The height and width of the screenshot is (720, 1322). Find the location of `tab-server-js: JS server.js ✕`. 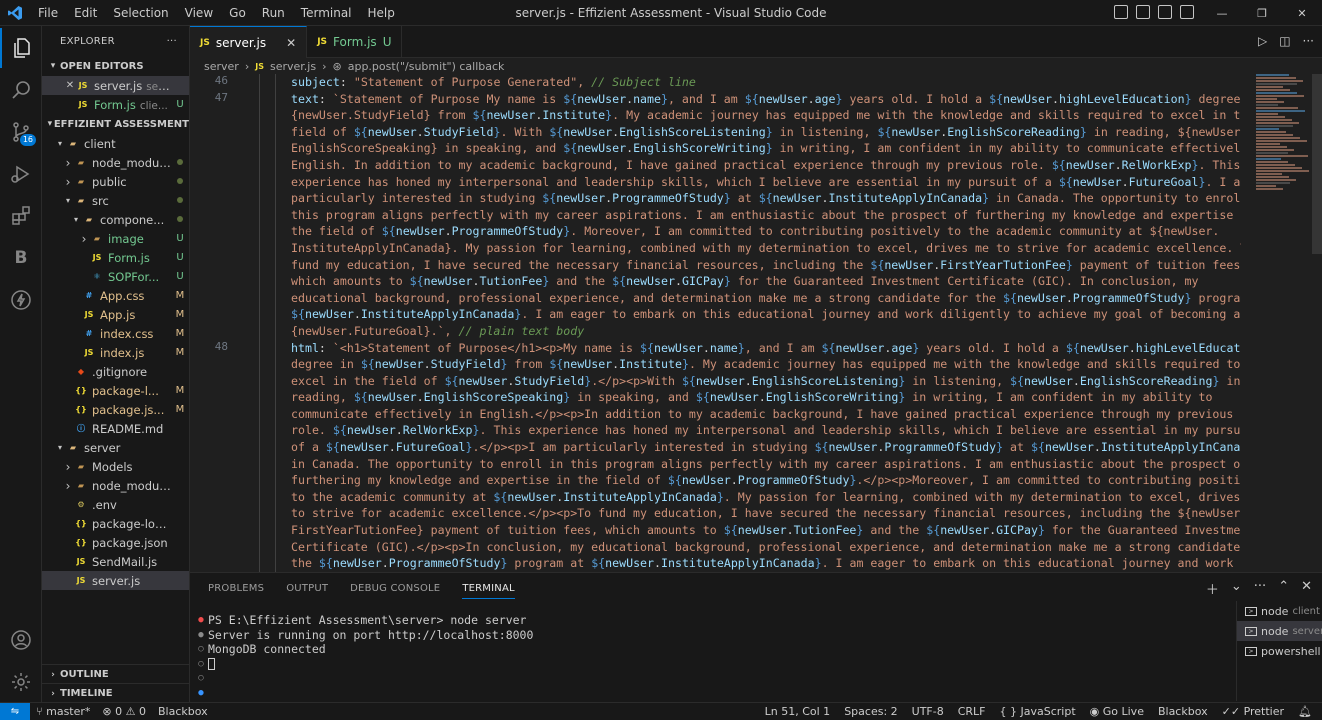

tab-server-js: JS server.js ✕ is located at coordinates (249, 42).